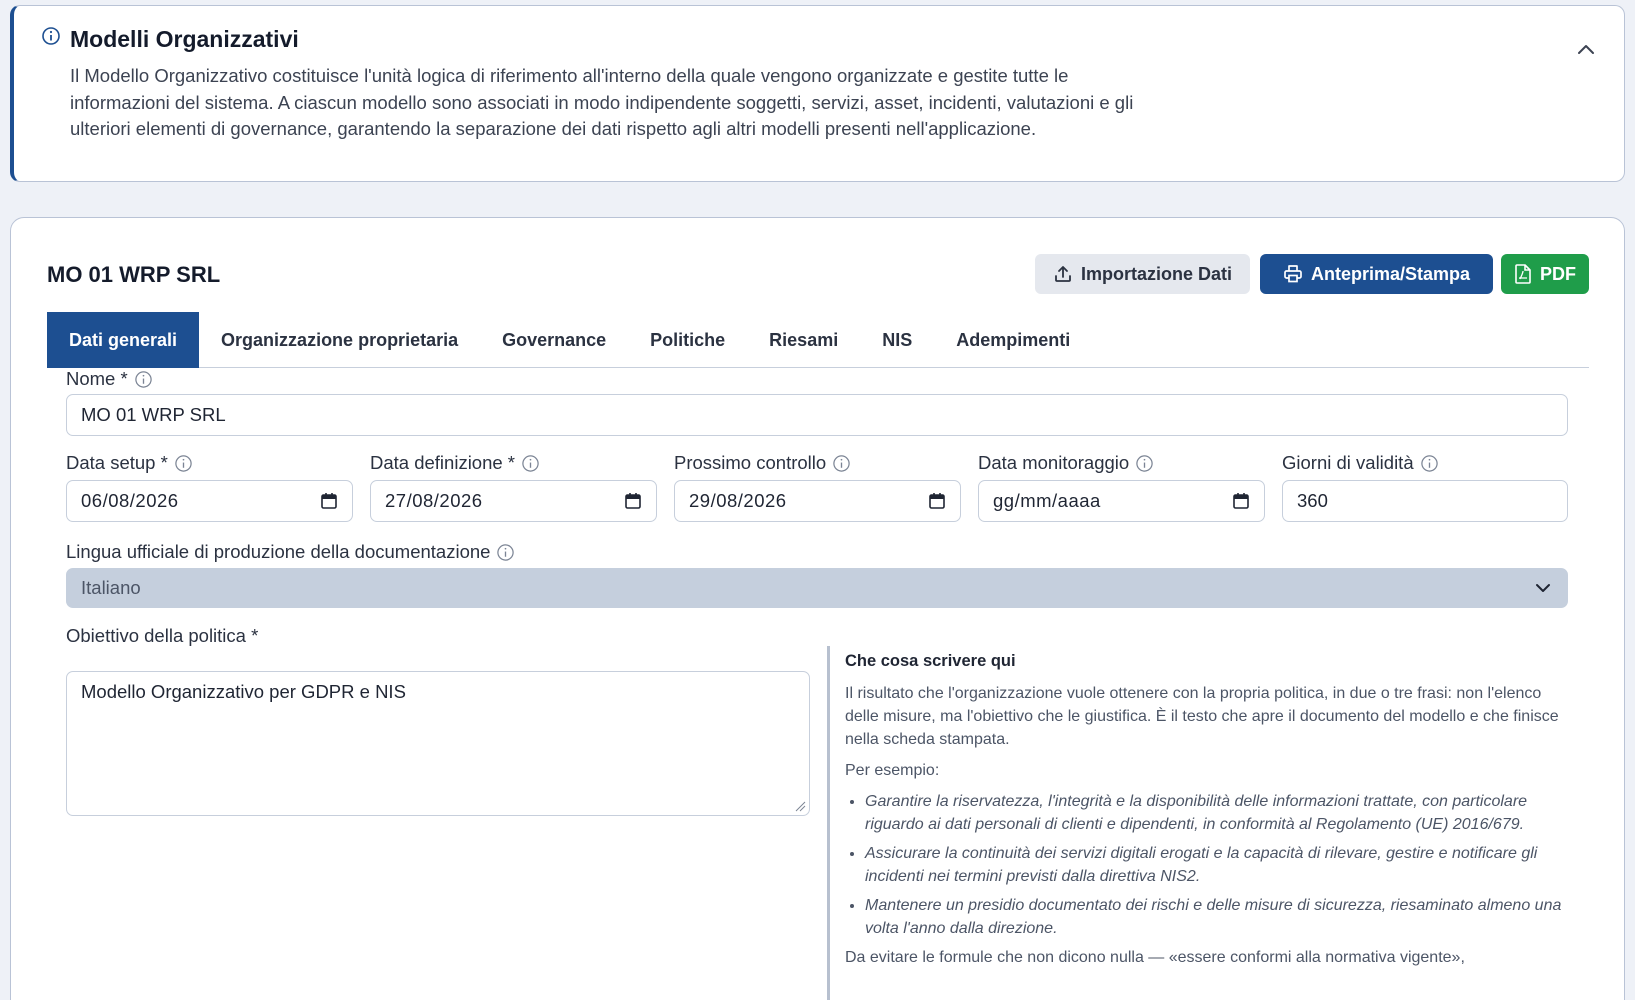 The image size is (1635, 1000). Describe the element at coordinates (817, 501) in the screenshot. I see `prossimo-controllo-input: 29/08/2026` at that location.